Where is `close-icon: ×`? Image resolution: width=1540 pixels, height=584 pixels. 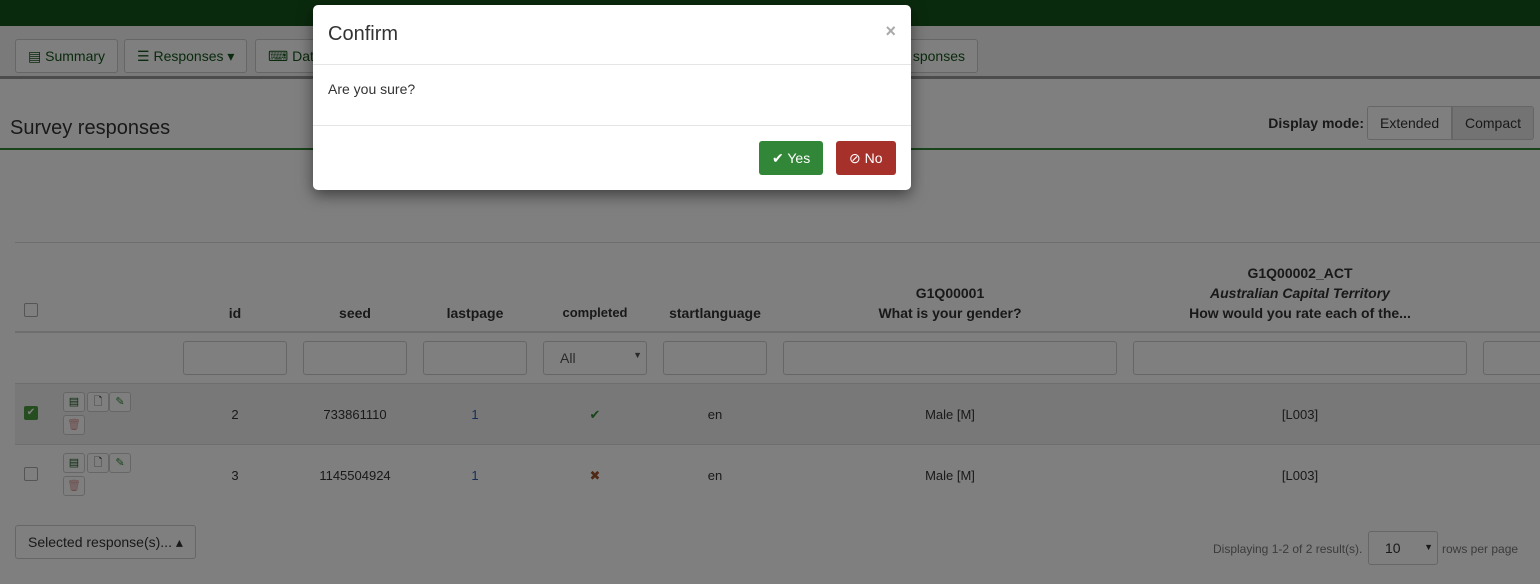 close-icon: × is located at coordinates (890, 31).